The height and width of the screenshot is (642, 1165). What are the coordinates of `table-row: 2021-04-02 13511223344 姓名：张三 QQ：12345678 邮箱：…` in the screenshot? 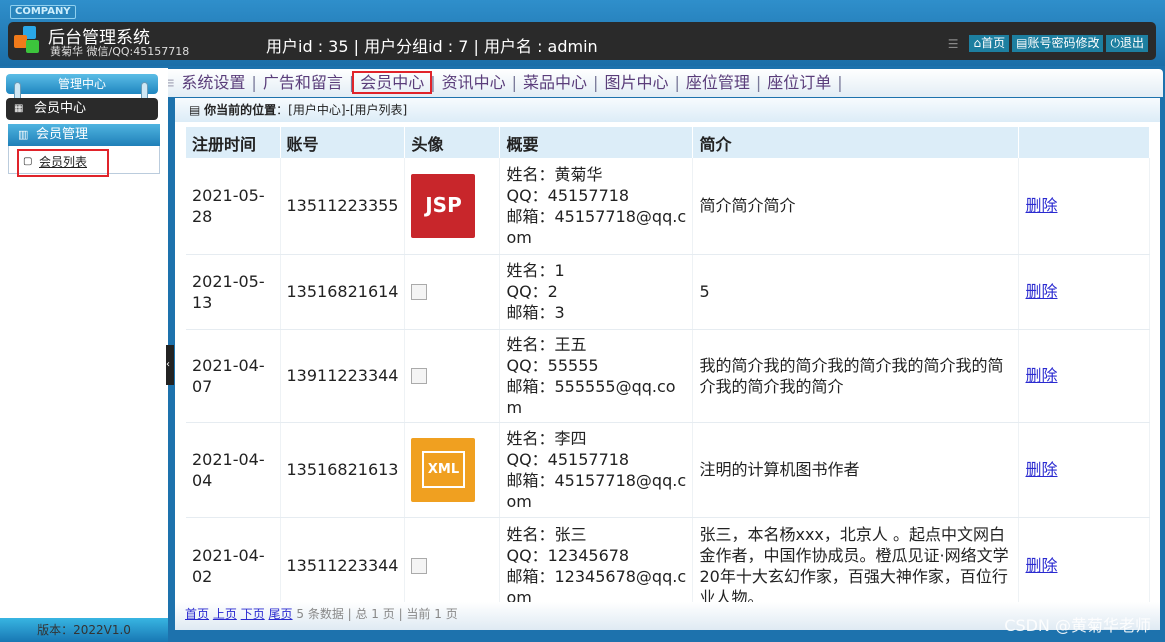 It's located at (668, 566).